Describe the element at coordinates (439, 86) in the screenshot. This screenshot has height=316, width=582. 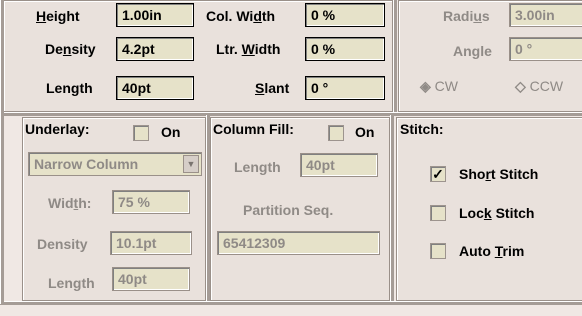
I see `cw-radio: ◈ CW` at that location.